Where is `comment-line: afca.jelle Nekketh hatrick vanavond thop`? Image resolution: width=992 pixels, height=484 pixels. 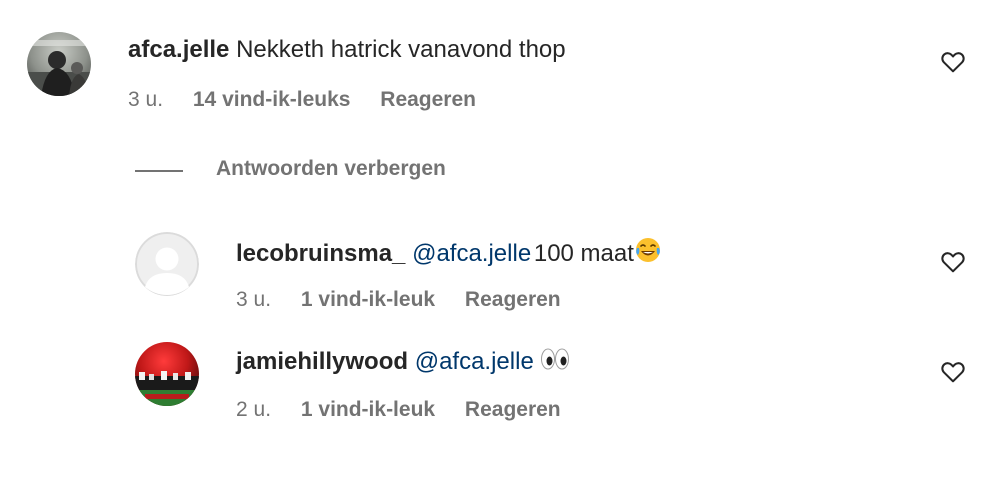
comment-line: afca.jelle Nekketh hatrick vanavond thop is located at coordinates (347, 50).